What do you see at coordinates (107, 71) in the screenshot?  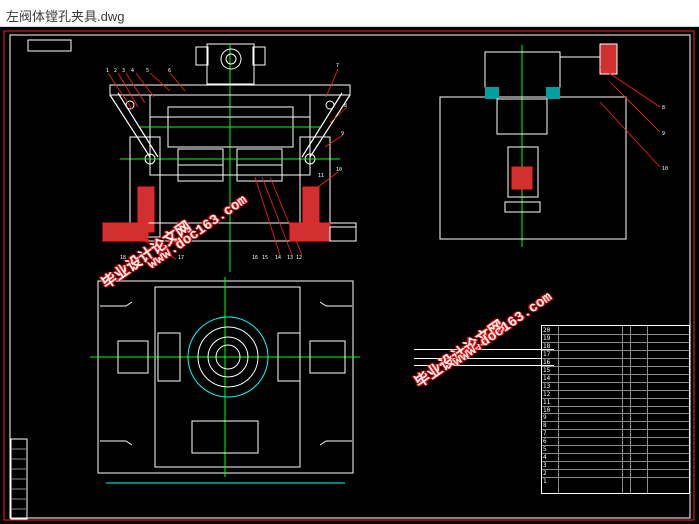 I see `callout-label: 1` at bounding box center [107, 71].